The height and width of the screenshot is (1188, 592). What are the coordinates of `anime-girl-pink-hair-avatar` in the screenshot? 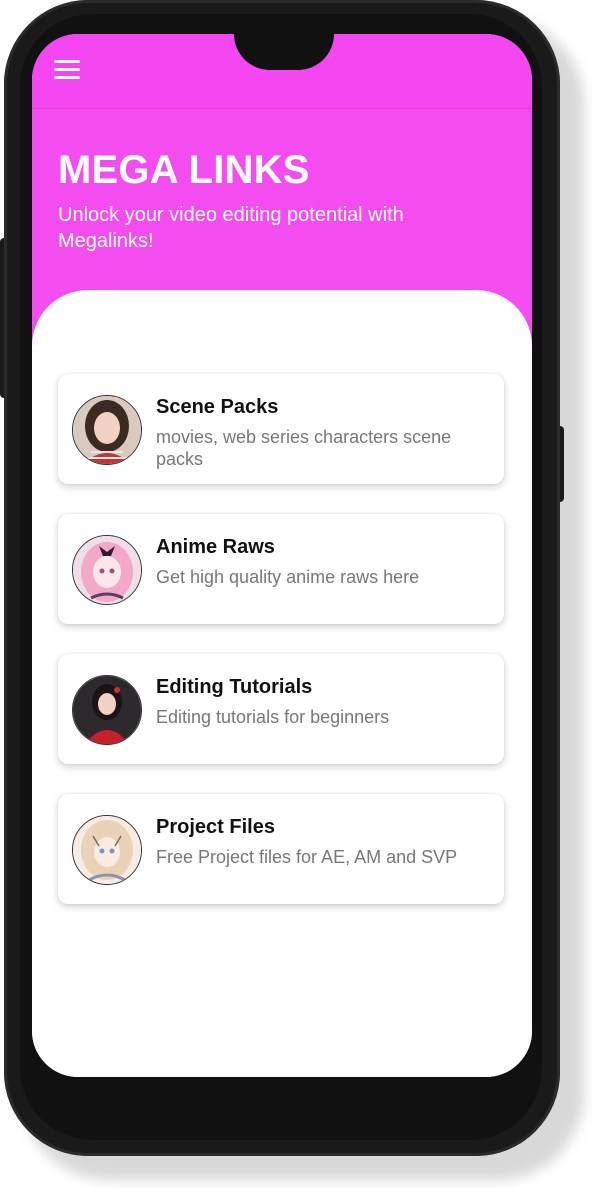 It's located at (107, 570).